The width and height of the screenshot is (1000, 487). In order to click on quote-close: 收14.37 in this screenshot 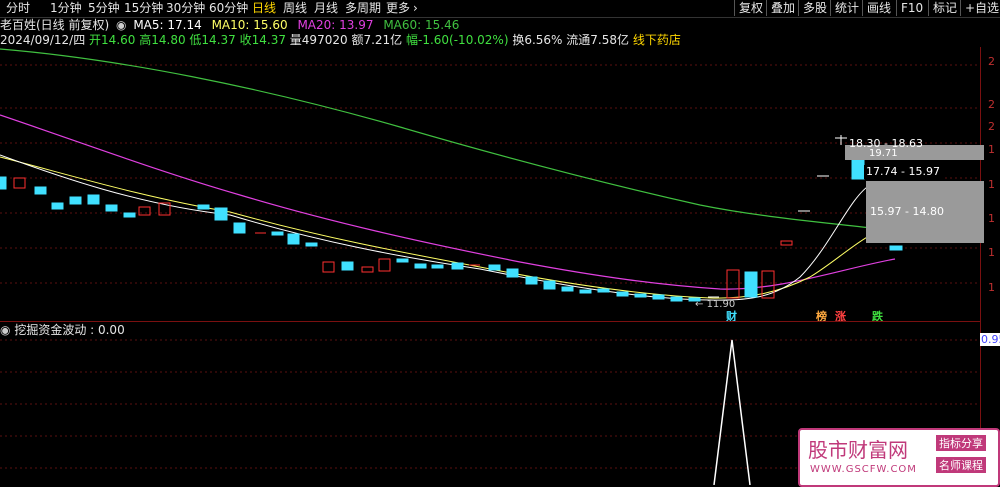, I will do `click(262, 40)`.